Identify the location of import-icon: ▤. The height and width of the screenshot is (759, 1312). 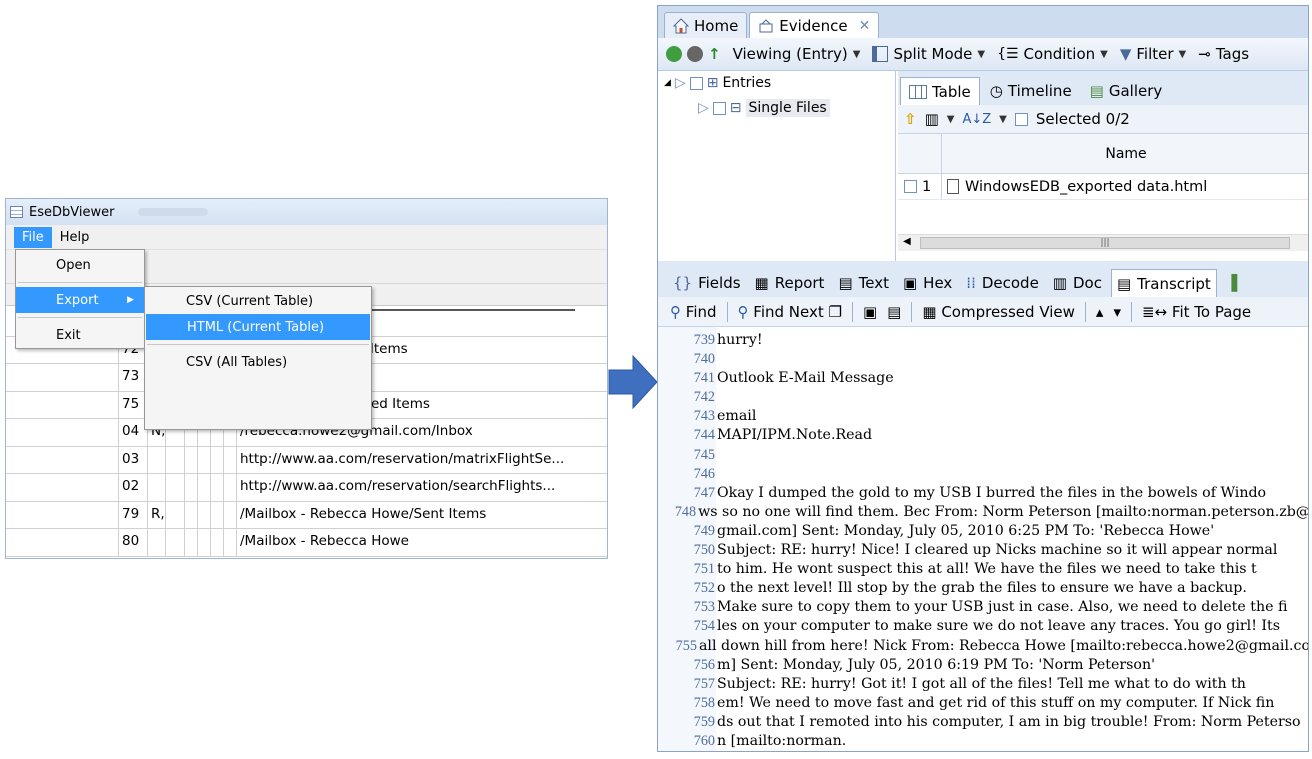
(894, 312).